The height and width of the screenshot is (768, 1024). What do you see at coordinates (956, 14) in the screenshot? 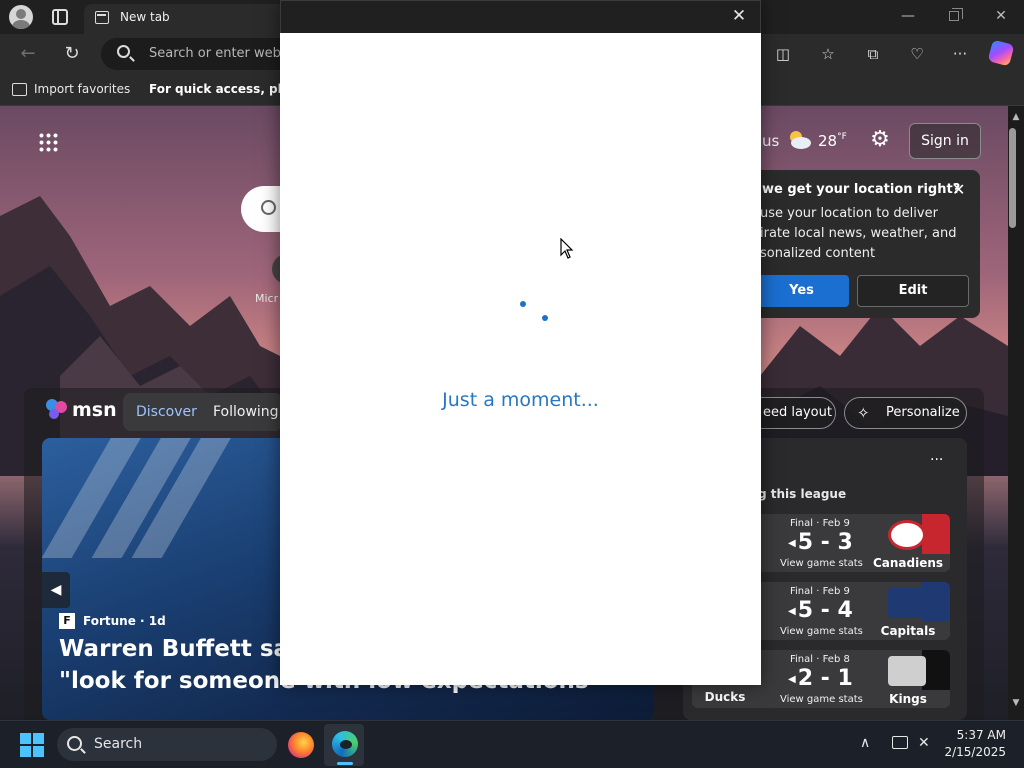
I see `restore-button` at bounding box center [956, 14].